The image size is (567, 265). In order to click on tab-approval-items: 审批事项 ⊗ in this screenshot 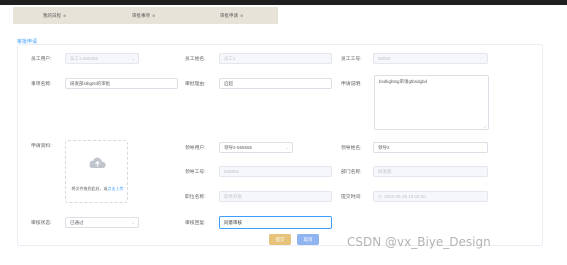, I will do `click(143, 16)`.